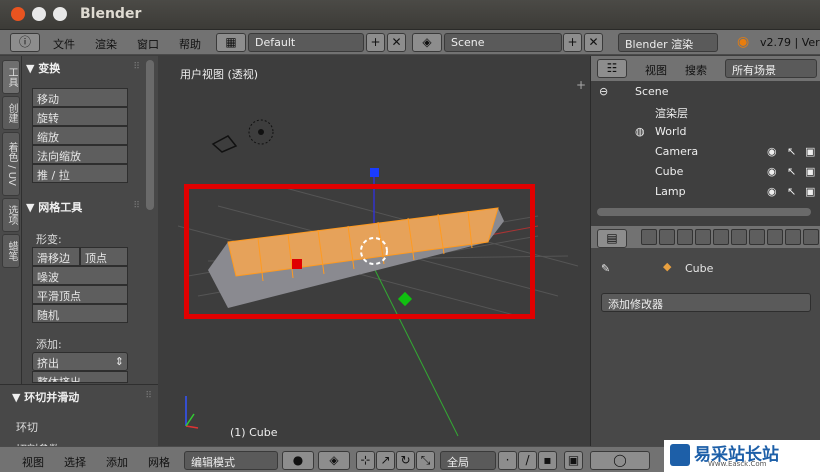 The image size is (820, 472). What do you see at coordinates (685, 237) in the screenshot?
I see `scene-tab-icon` at bounding box center [685, 237].